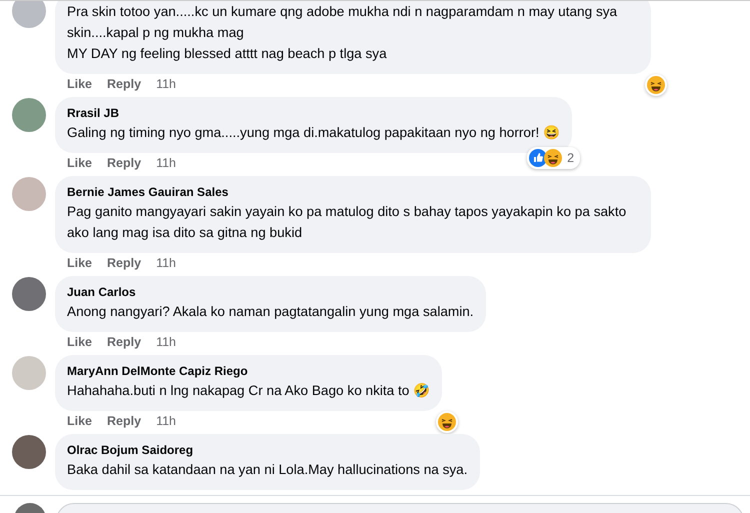 Image resolution: width=750 pixels, height=513 pixels. I want to click on comment-text: Baka dahil sa katandaan na yan ni Lola.May hallucinations na sya., so click(267, 470).